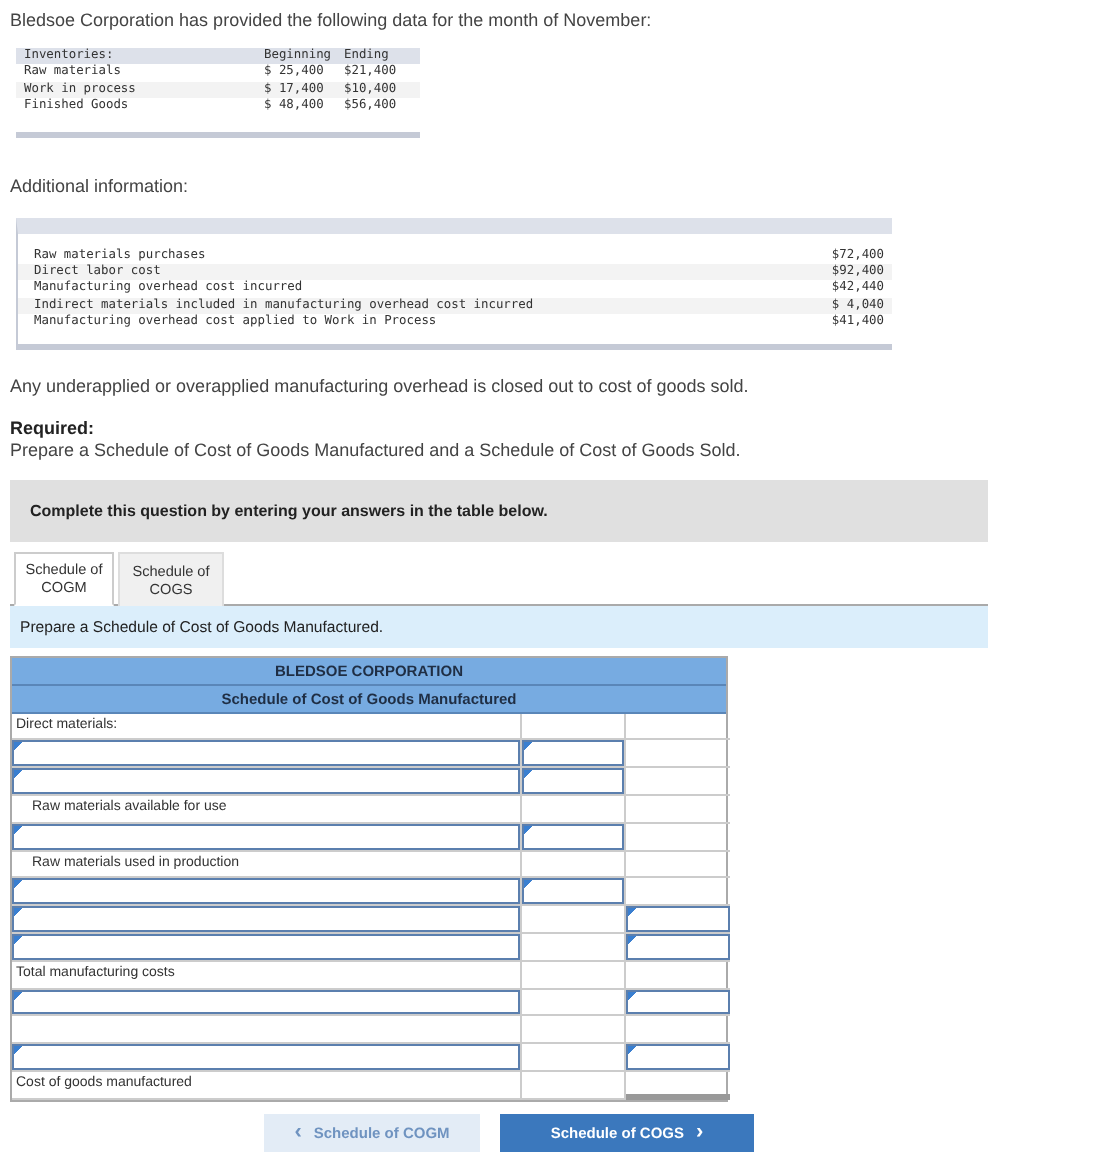  What do you see at coordinates (380, 385) in the screenshot?
I see `note-text: Any underapplied or overapplied manufacturing overhead is closed out to cost of goods sold.` at bounding box center [380, 385].